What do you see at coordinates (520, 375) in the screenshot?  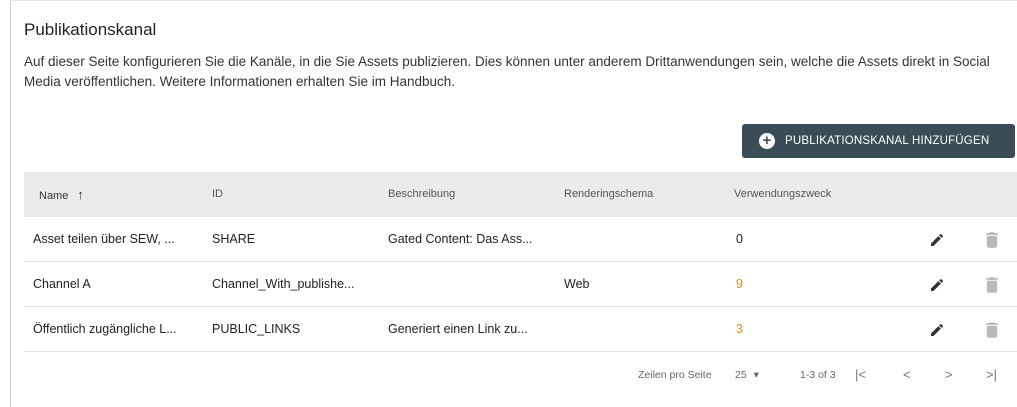 I see `pagination-bar: Zeilen pro Seite 25 ▾ 1-3 of 3 |< < > >|` at bounding box center [520, 375].